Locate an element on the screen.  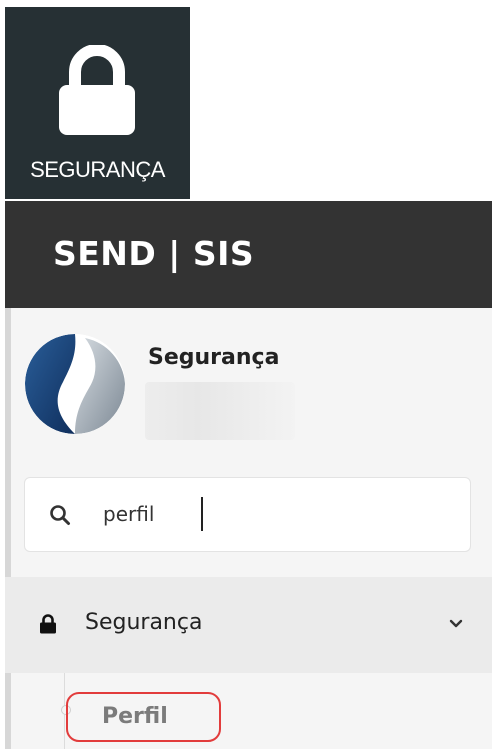
text-caret is located at coordinates (202, 514).